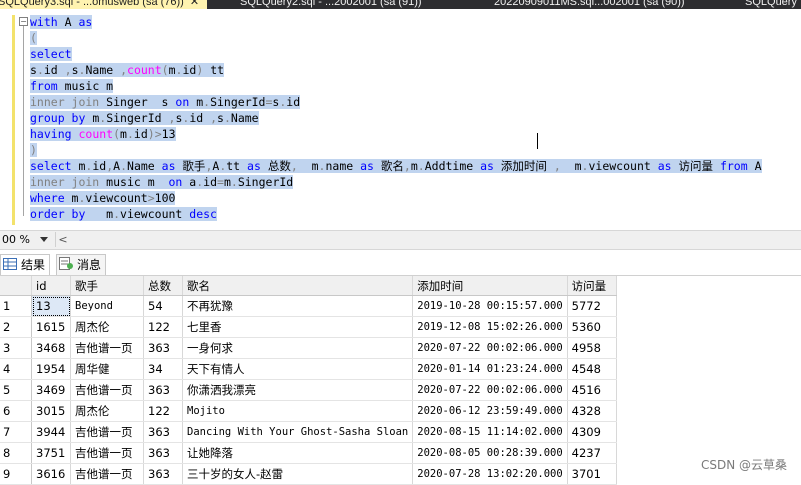 The width and height of the screenshot is (801, 485). What do you see at coordinates (16, 286) in the screenshot?
I see `column-header` at bounding box center [16, 286].